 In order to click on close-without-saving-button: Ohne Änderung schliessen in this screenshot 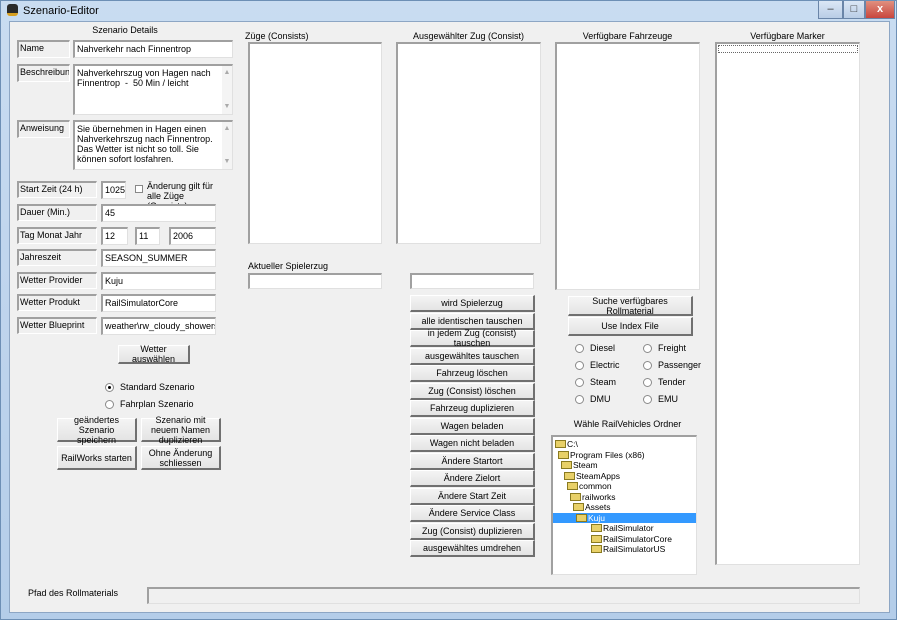, I will do `click(181, 458)`.